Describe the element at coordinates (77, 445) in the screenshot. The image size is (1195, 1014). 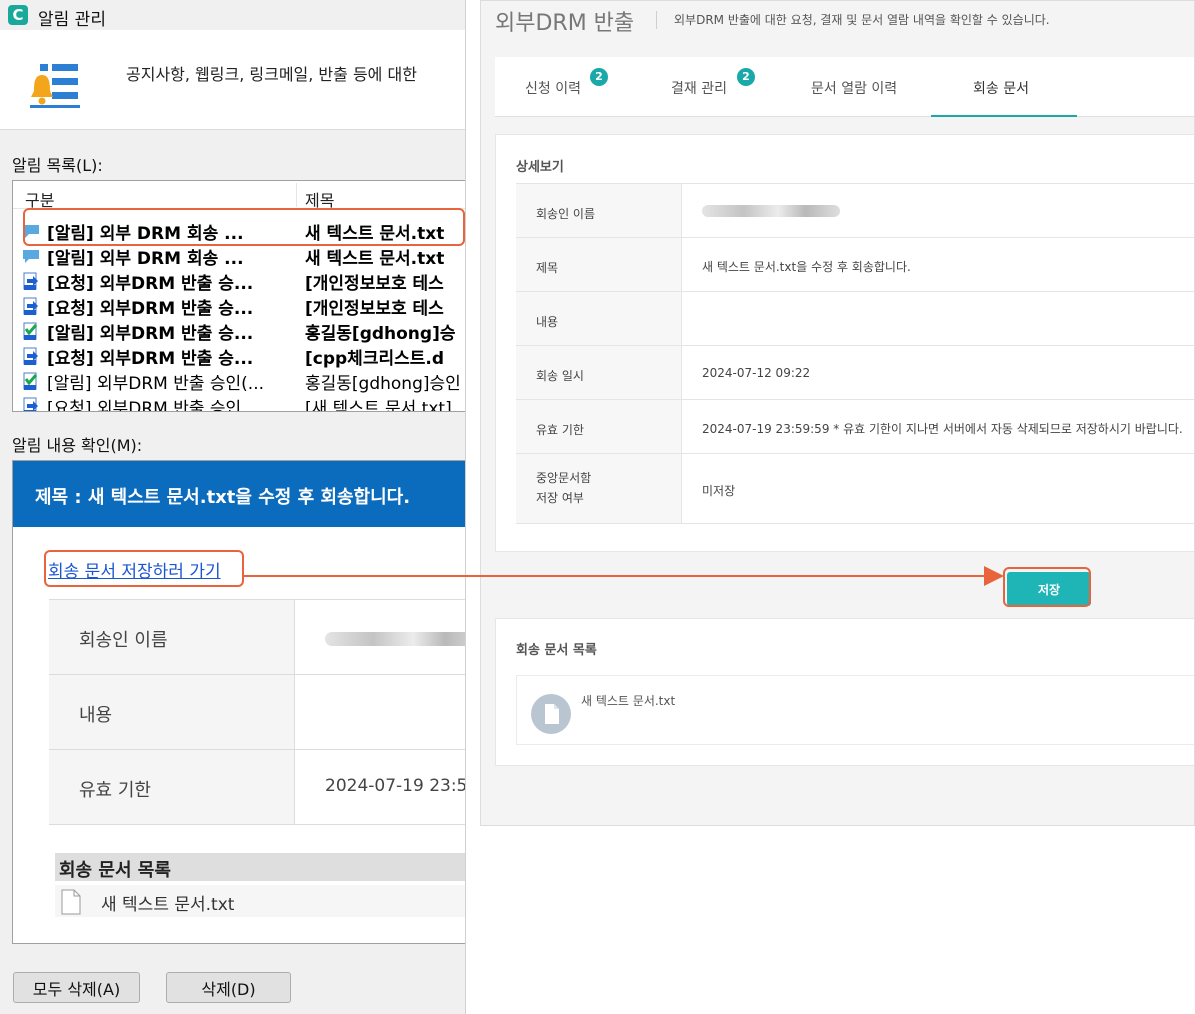
I see `content-label: 알림 내용 확인(M):` at that location.